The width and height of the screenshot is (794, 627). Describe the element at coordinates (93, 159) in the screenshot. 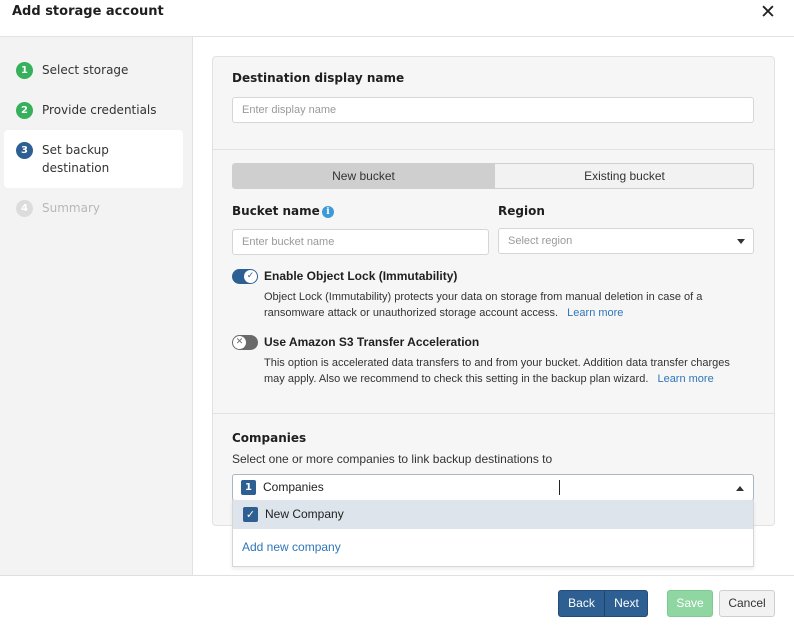

I see `step-set-backup-destination: 3 Set backup destination` at that location.